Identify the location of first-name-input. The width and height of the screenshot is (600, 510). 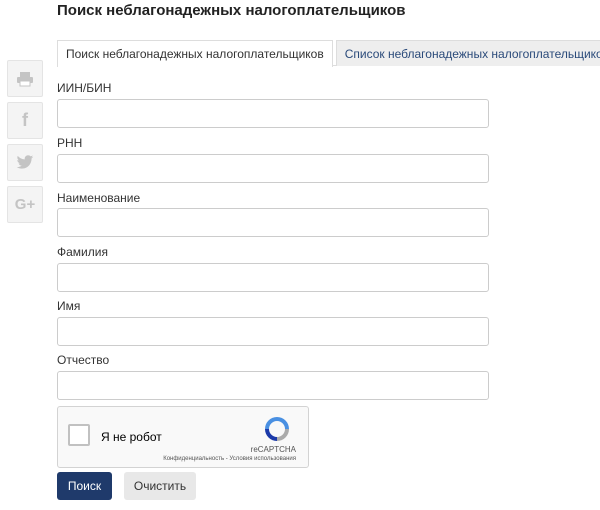
(273, 331).